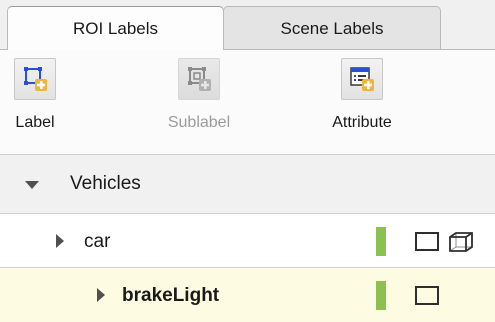 This screenshot has height=322, width=495. What do you see at coordinates (35, 79) in the screenshot?
I see `add-roi-label-icon` at bounding box center [35, 79].